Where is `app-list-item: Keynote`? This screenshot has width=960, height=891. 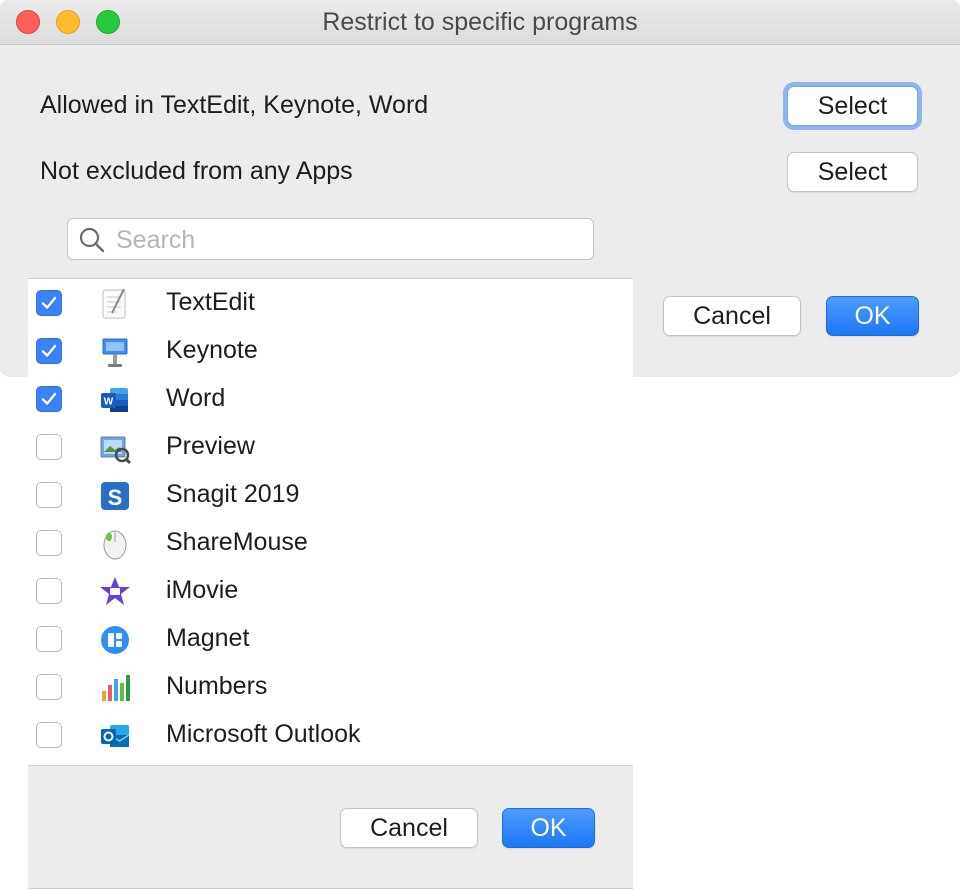
app-list-item: Keynote is located at coordinates (330, 352).